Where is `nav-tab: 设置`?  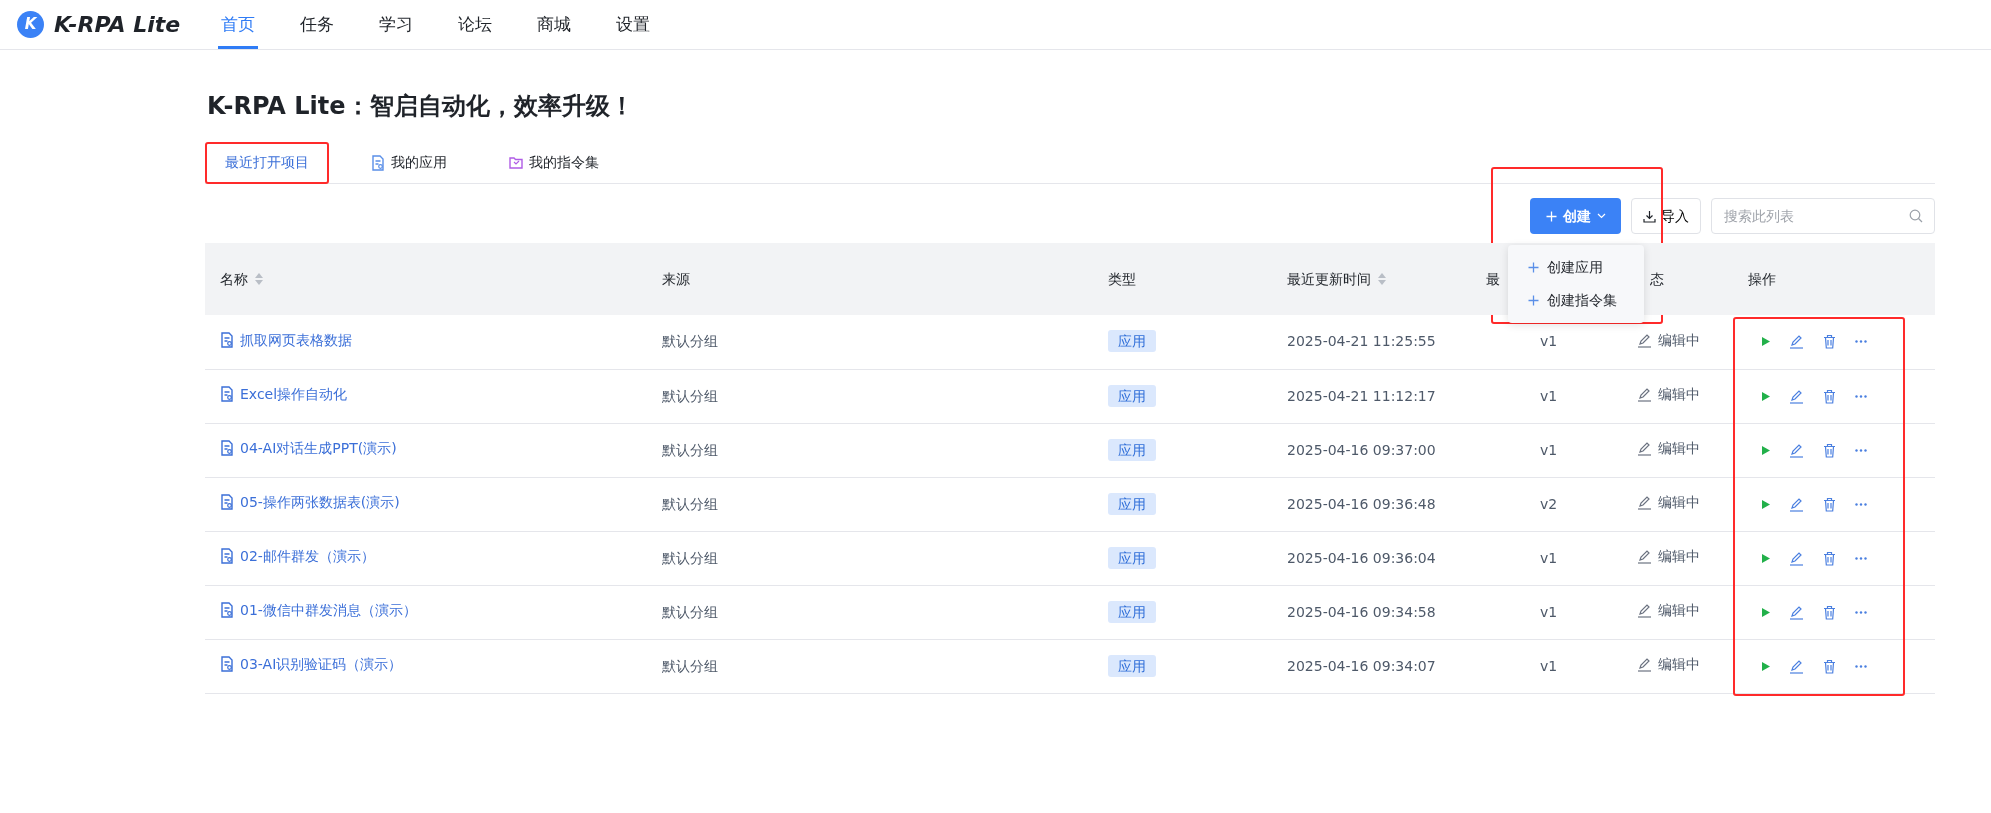 nav-tab: 设置 is located at coordinates (633, 24).